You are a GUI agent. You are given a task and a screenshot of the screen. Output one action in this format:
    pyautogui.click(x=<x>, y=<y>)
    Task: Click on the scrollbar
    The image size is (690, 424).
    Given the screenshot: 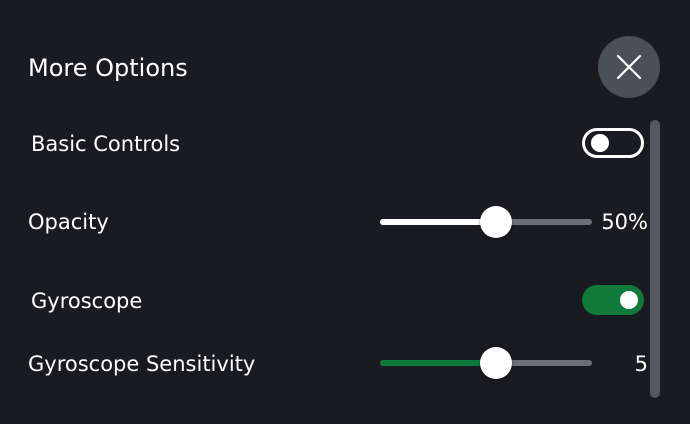 What is the action you would take?
    pyautogui.click(x=655, y=259)
    